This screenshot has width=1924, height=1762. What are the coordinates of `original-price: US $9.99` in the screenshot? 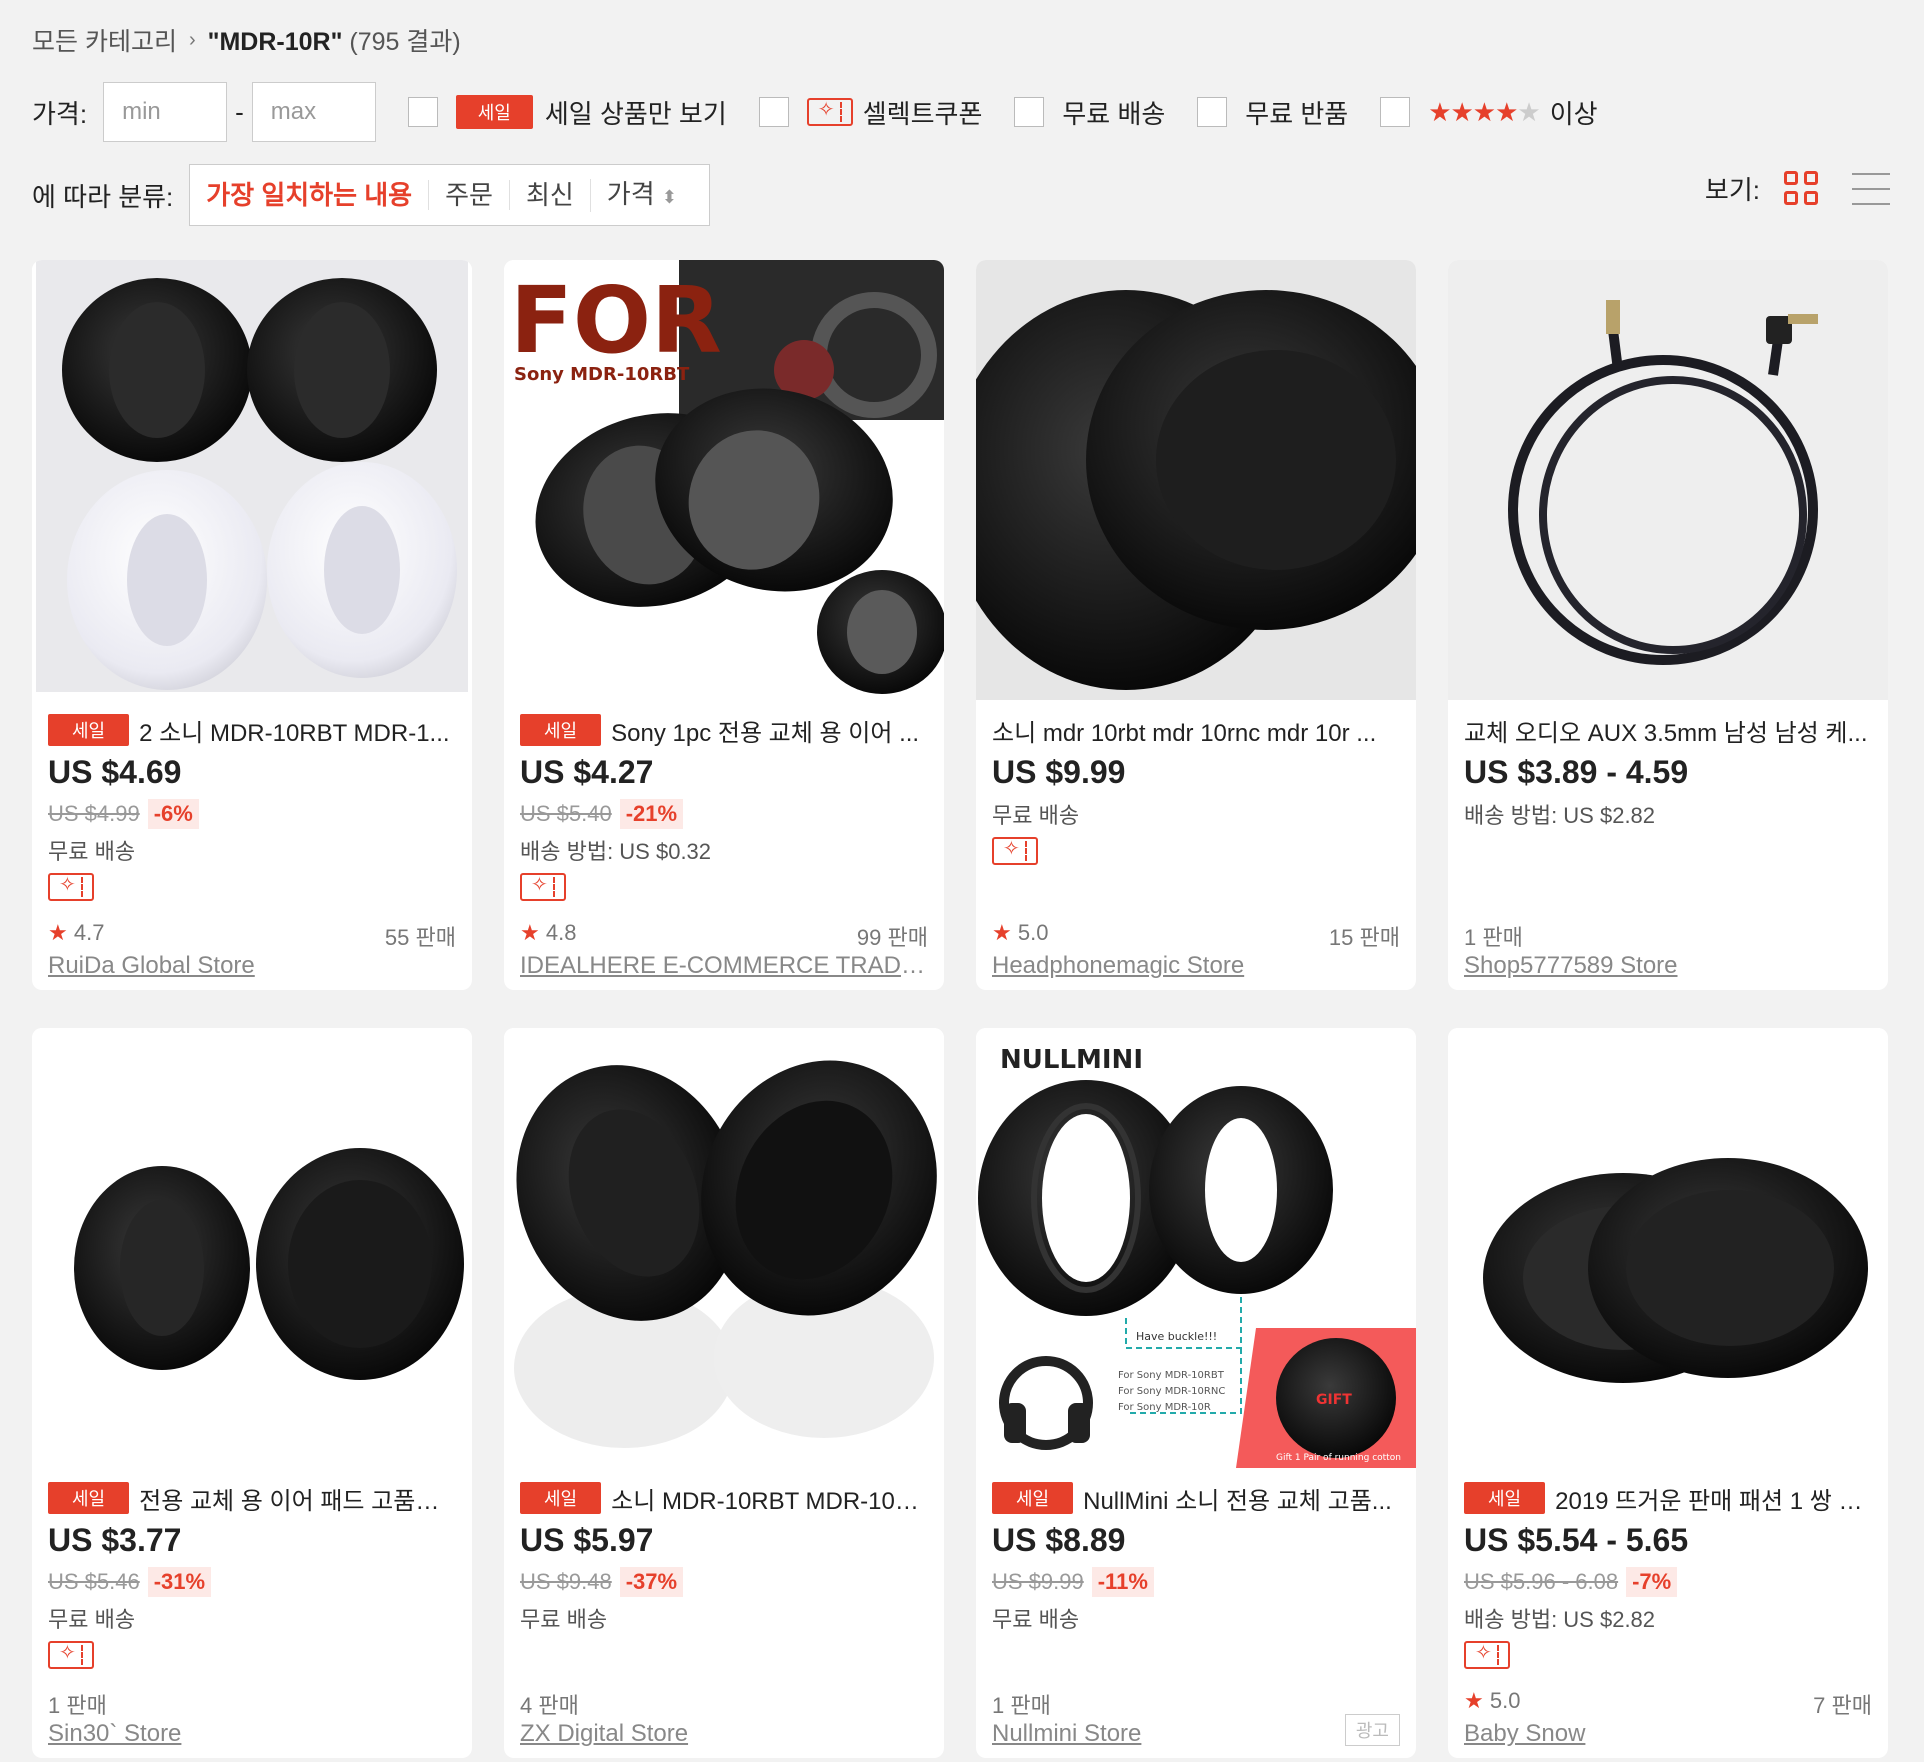 It's located at (1038, 1581).